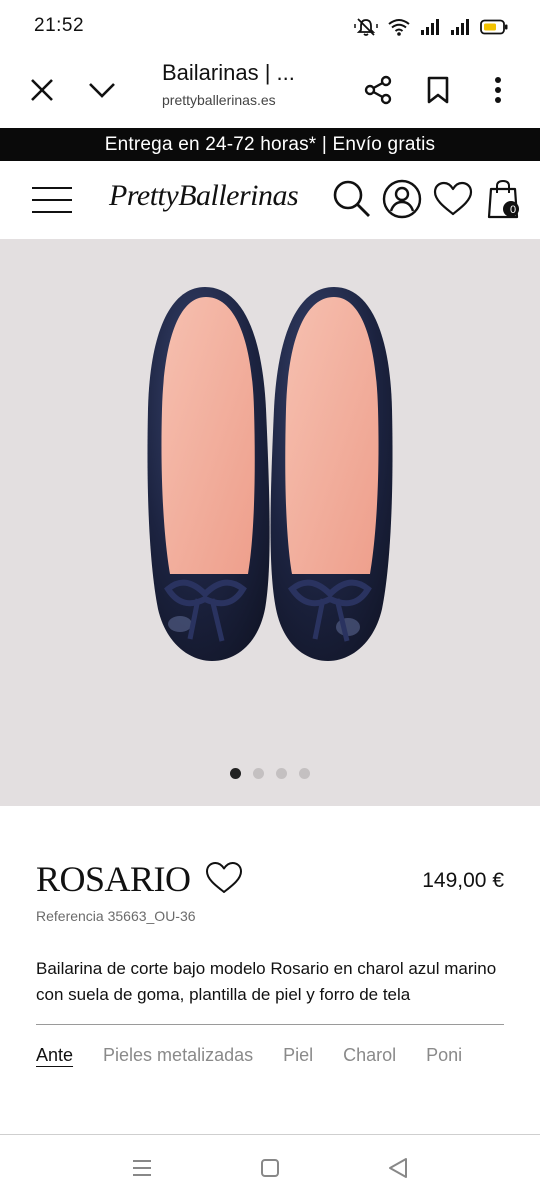 This screenshot has height=1200, width=540. Describe the element at coordinates (42, 90) in the screenshot. I see `close-icon` at that location.